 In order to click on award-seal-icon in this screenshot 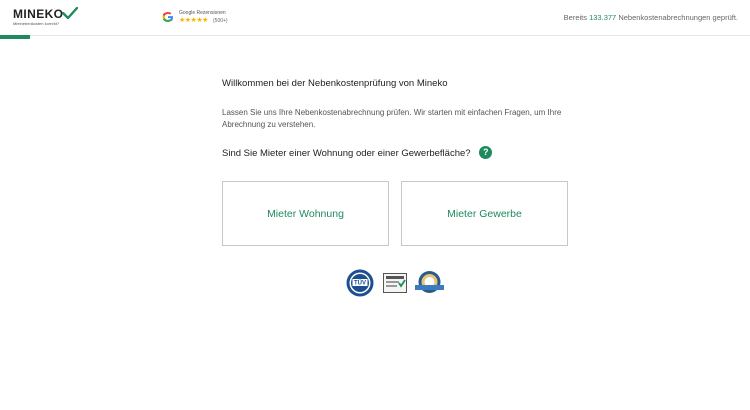, I will do `click(429, 282)`.